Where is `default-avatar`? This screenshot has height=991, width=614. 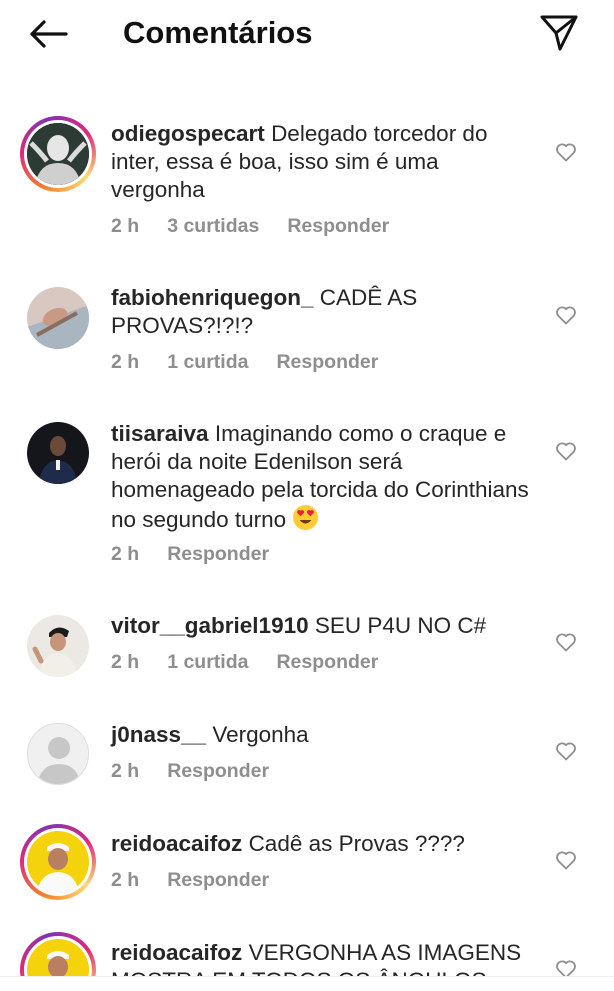
default-avatar is located at coordinates (58, 754).